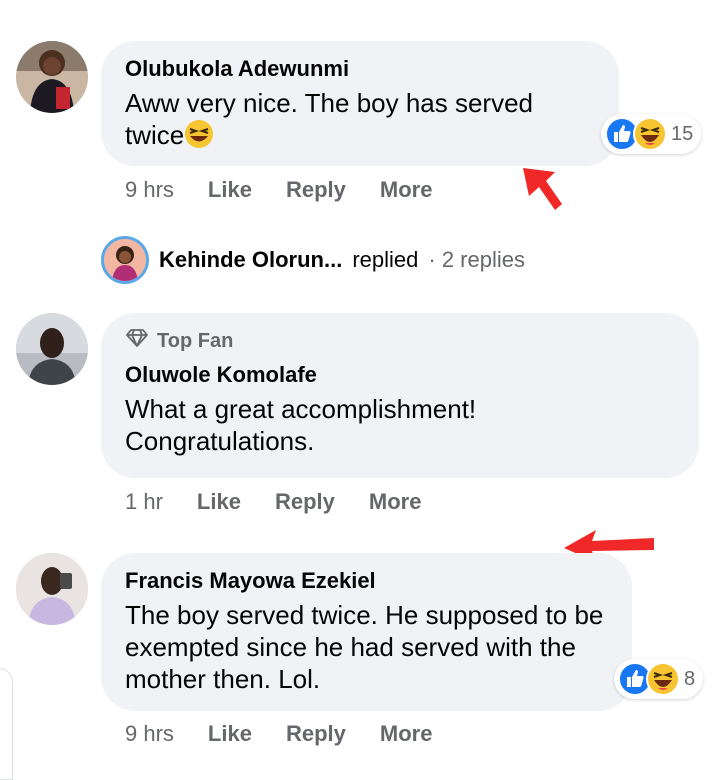  What do you see at coordinates (476, 260) in the screenshot?
I see `reply-count: · 2 replies` at bounding box center [476, 260].